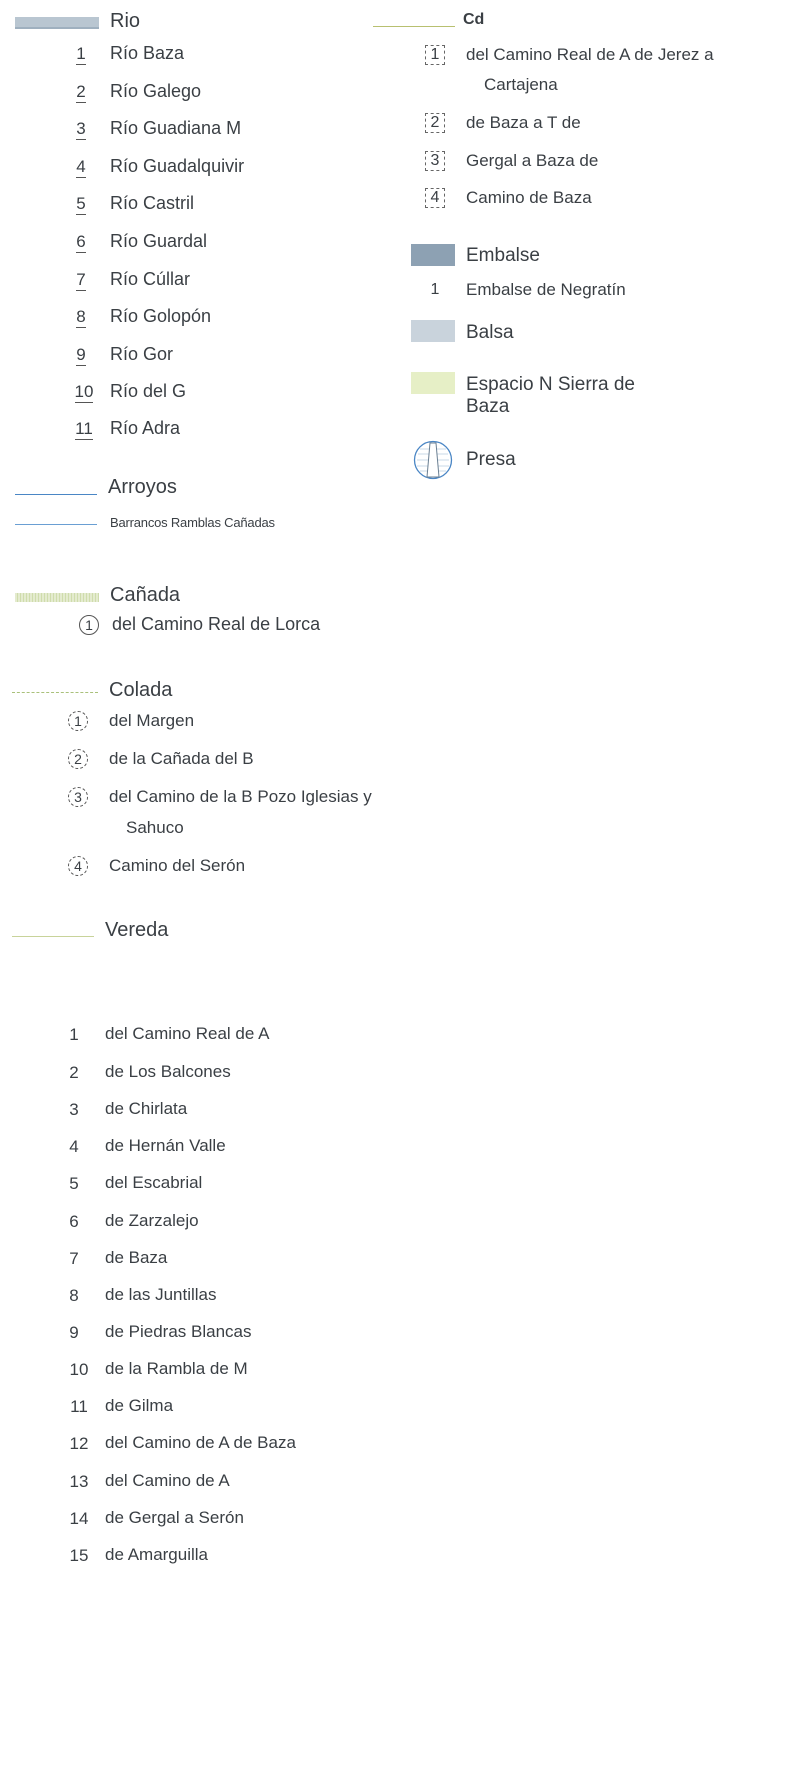 The height and width of the screenshot is (1783, 808). I want to click on cordel-item: Camino de Baza, so click(529, 197).